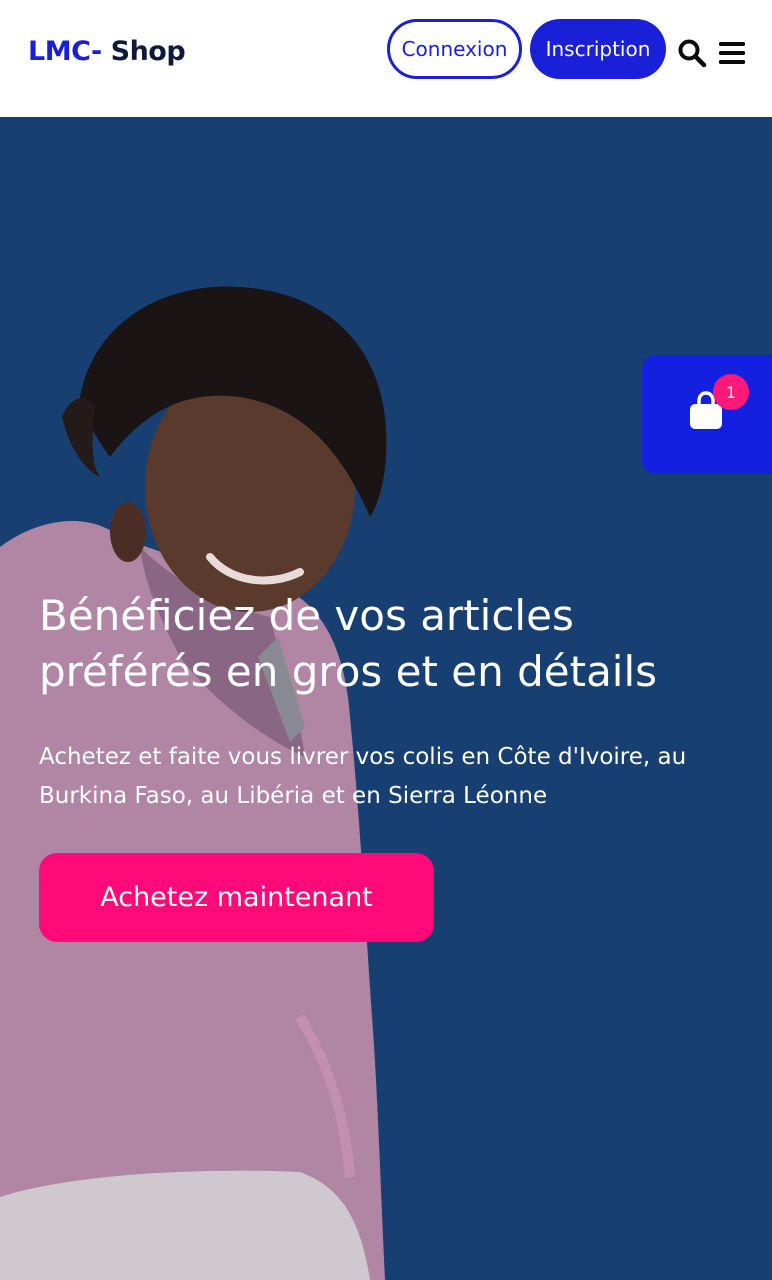  Describe the element at coordinates (454, 49) in the screenshot. I see `login-button: Connexion` at that location.